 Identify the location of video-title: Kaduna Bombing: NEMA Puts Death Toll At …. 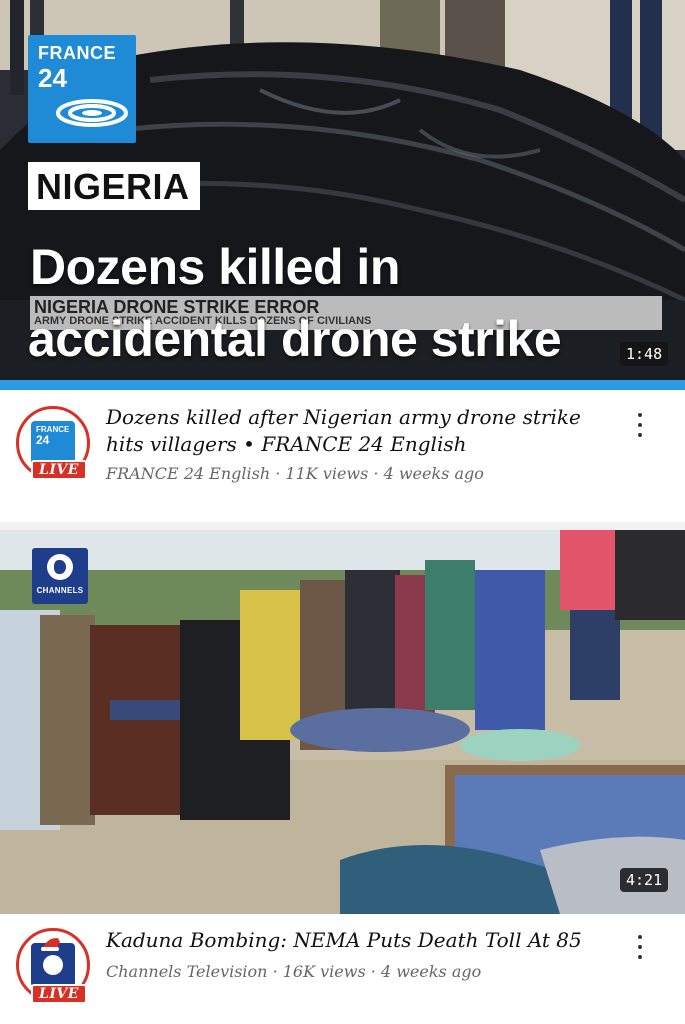
(356, 940).